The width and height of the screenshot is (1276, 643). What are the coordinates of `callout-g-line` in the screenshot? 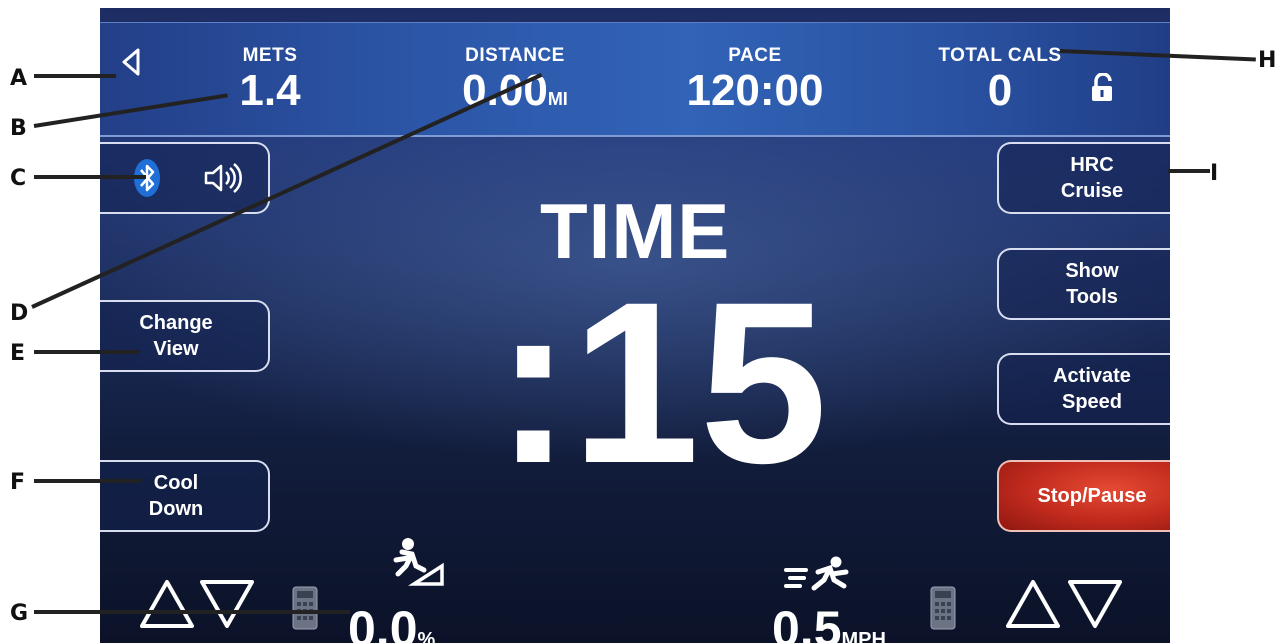 It's located at (192, 612).